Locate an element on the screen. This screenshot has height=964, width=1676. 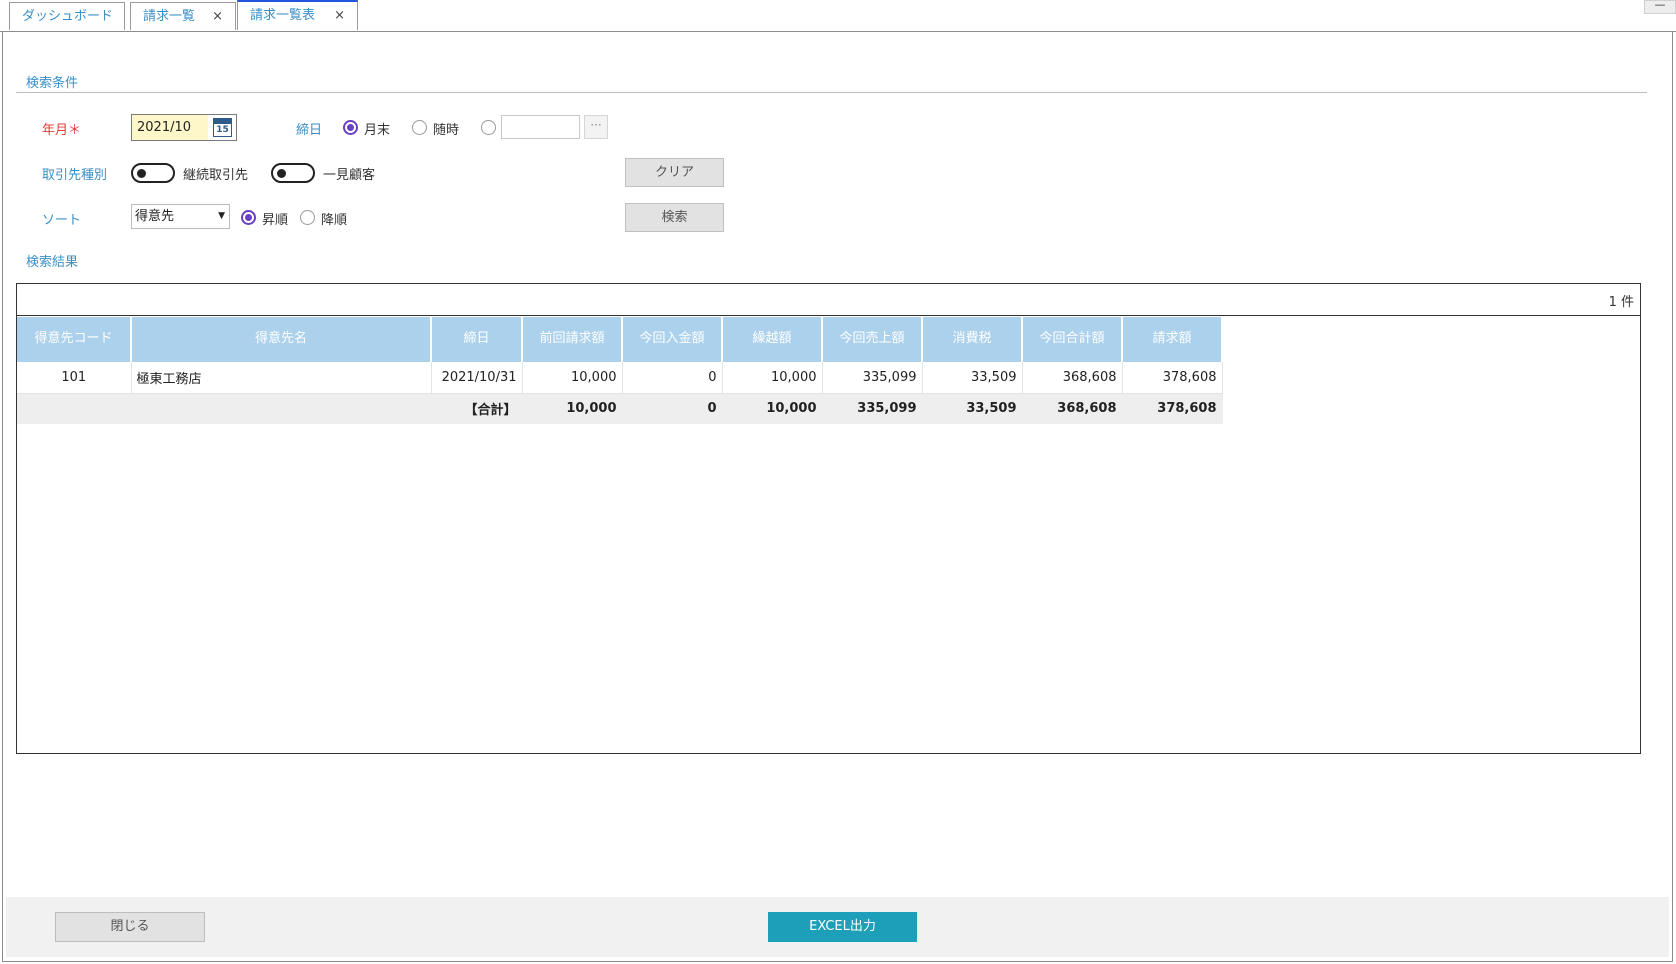
total-label: 【合計】 is located at coordinates (477, 408).